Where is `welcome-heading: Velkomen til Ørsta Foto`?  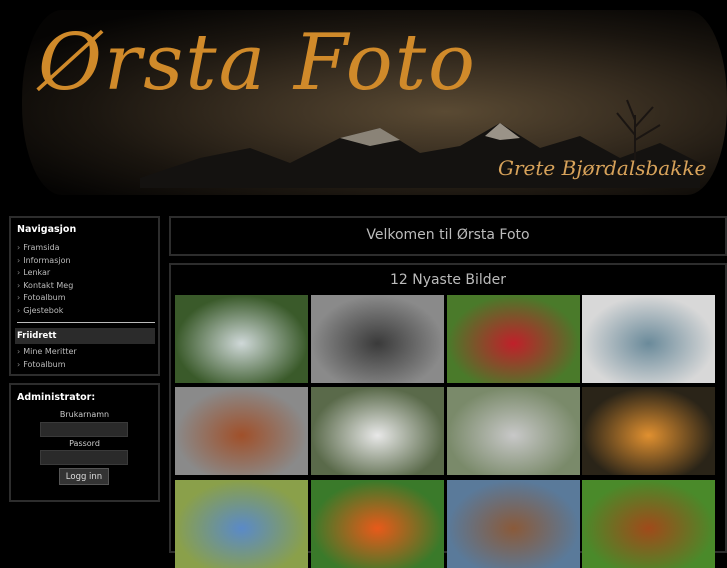
welcome-heading: Velkomen til Ørsta Foto is located at coordinates (448, 235).